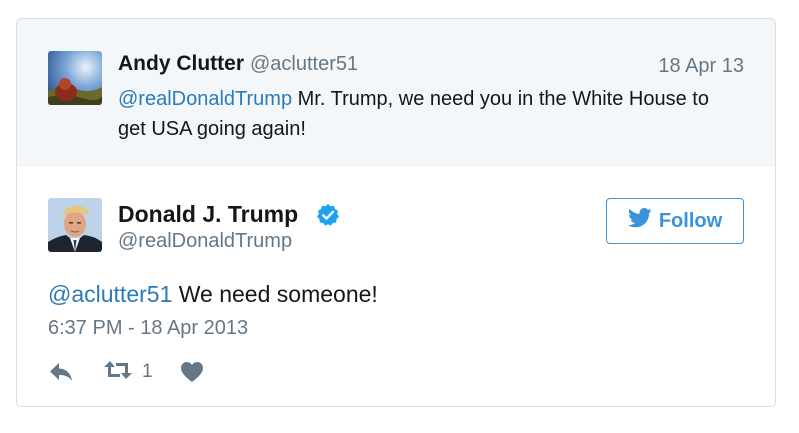 The width and height of the screenshot is (799, 433). I want to click on tweet-text: @aclutter51 We need someone!, so click(213, 294).